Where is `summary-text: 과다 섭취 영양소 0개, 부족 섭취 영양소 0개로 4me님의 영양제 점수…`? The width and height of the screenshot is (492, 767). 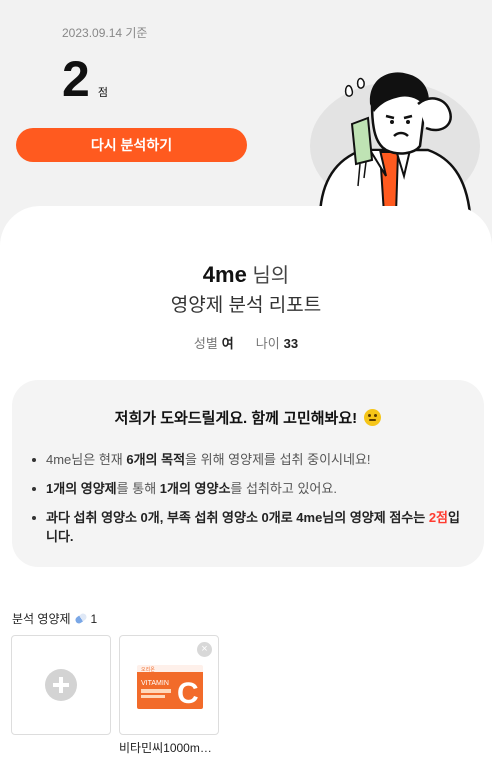 summary-text: 과다 섭취 영양소 0개, 부족 섭취 영양소 0개로 4me님의 영양제 점수… is located at coordinates (237, 517).